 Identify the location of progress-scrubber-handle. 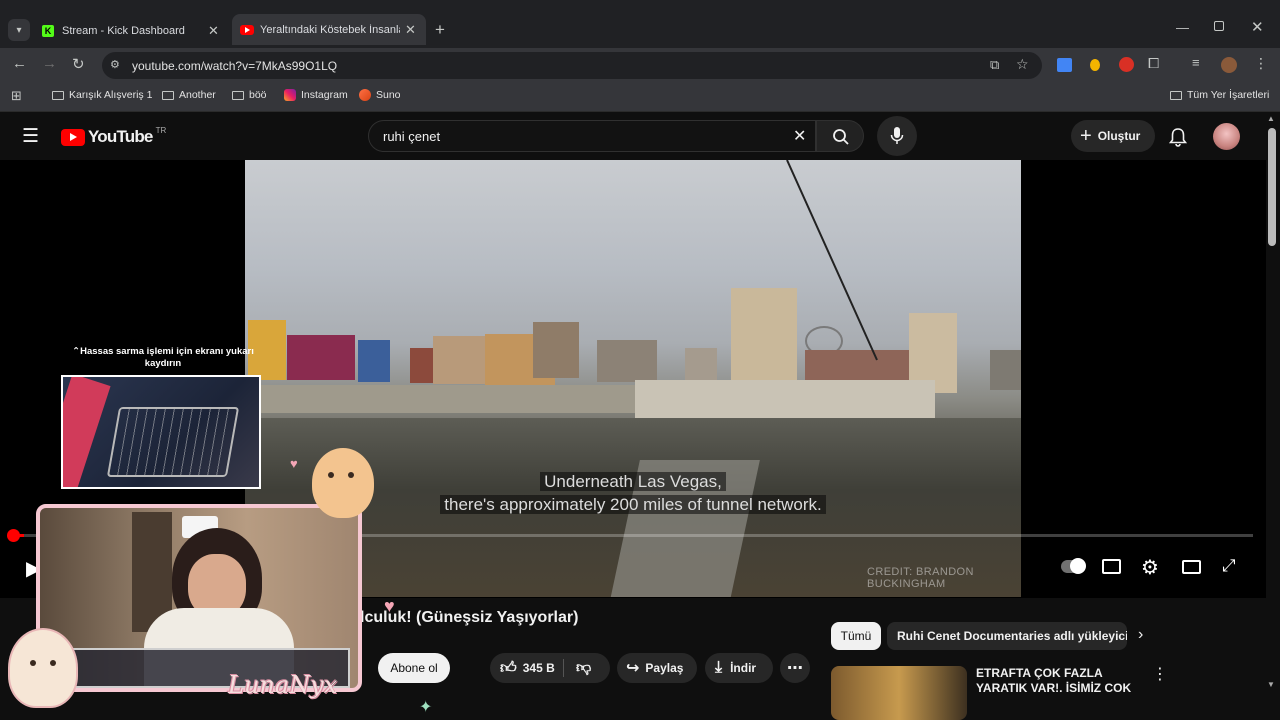
(13, 535).